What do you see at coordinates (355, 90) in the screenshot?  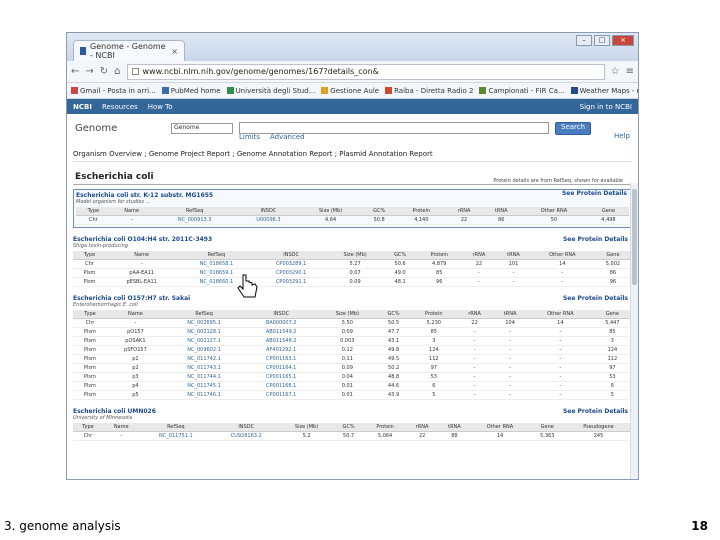 I see `bookmark-label: Gestione Aule` at bounding box center [355, 90].